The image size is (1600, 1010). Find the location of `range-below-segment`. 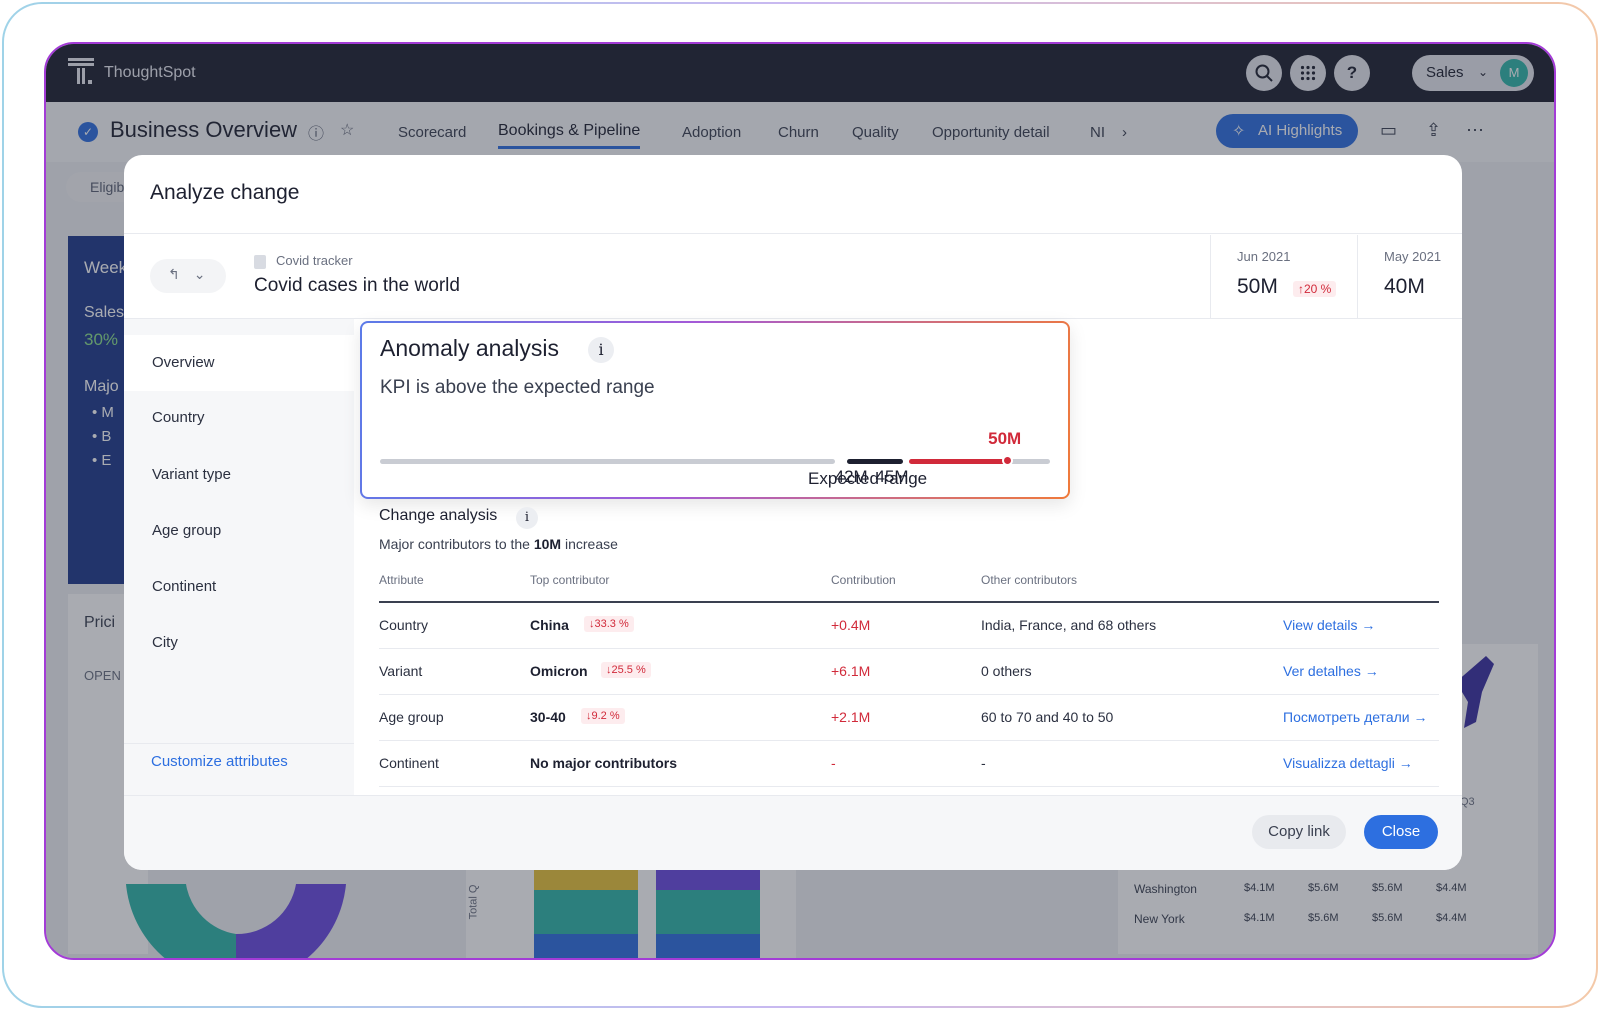

range-below-segment is located at coordinates (607, 461).